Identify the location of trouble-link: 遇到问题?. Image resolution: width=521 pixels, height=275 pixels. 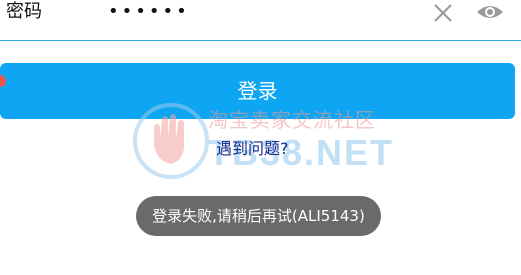
(252, 149).